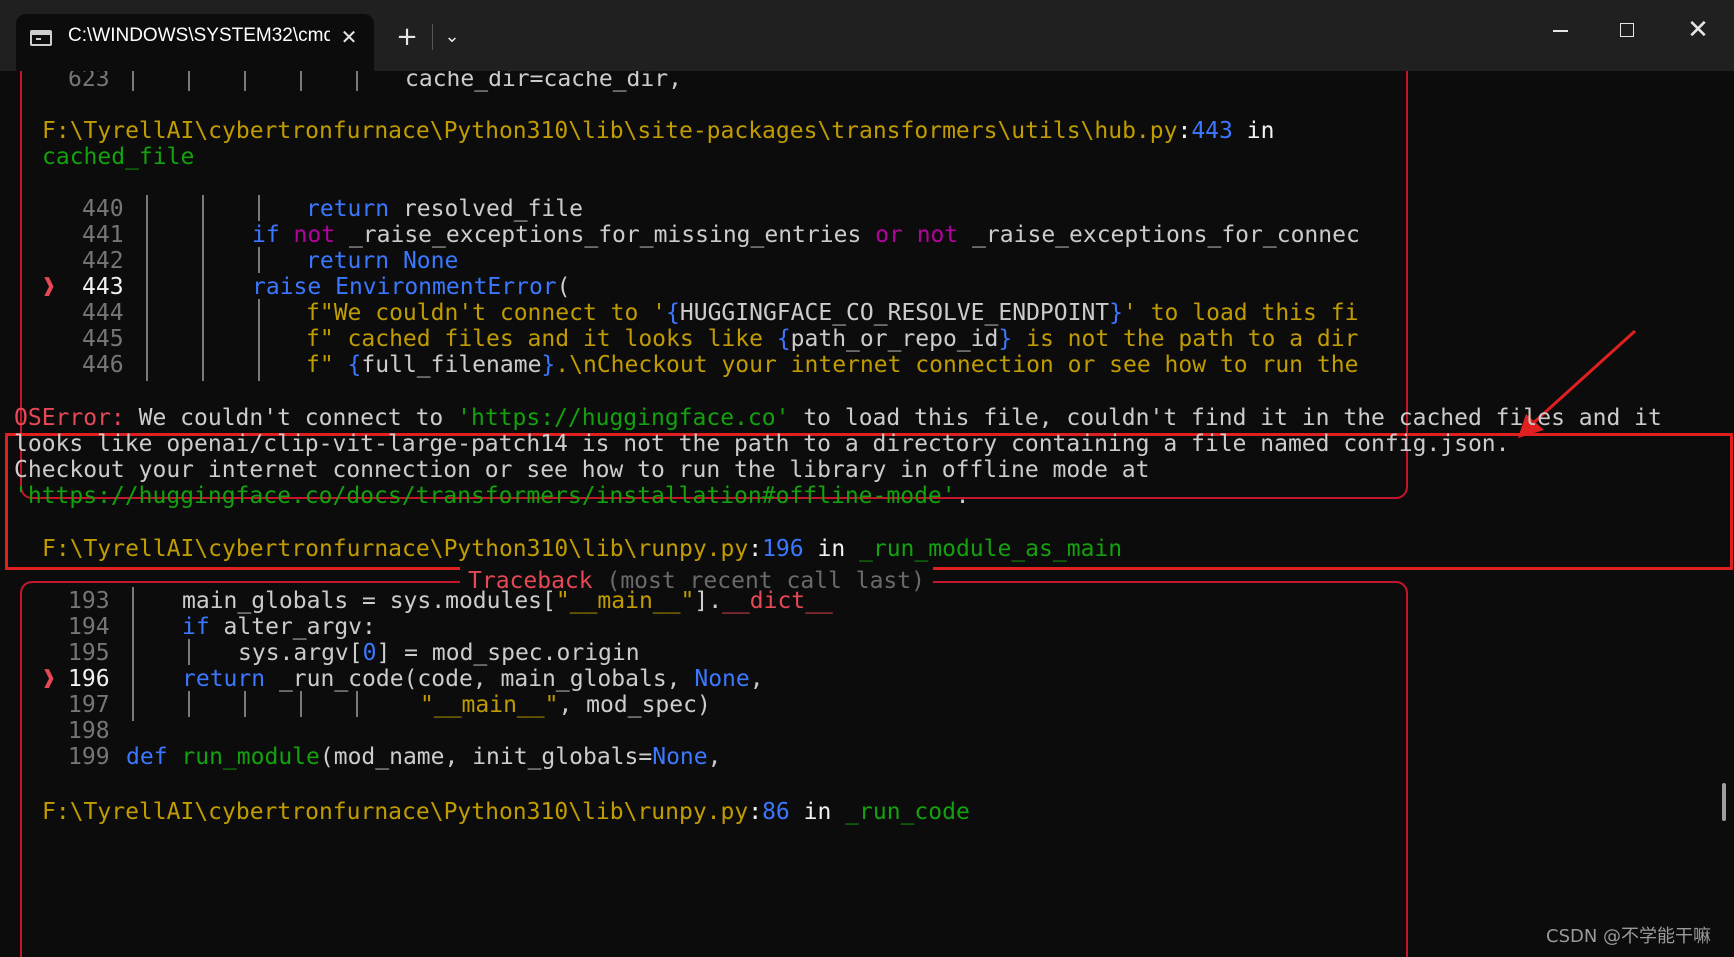  What do you see at coordinates (279, 627) in the screenshot?
I see `code-line-194-text: if alter_argv:` at bounding box center [279, 627].